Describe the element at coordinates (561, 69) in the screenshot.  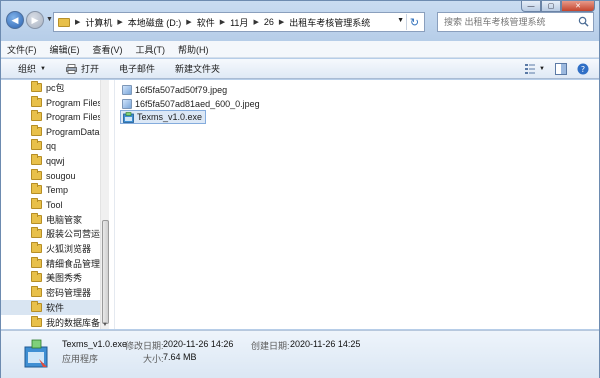
I see `preview-pane-icon` at that location.